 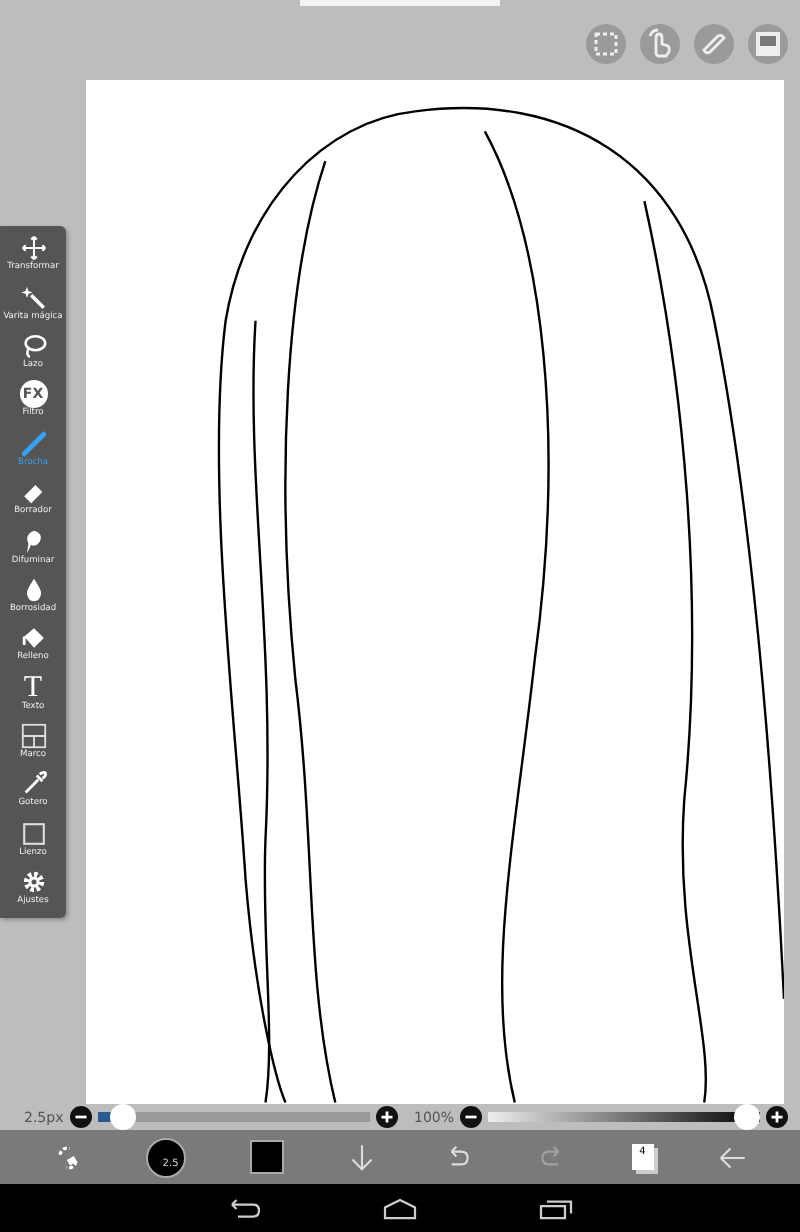 What do you see at coordinates (33, 784) in the screenshot?
I see `eyedropper-icon` at bounding box center [33, 784].